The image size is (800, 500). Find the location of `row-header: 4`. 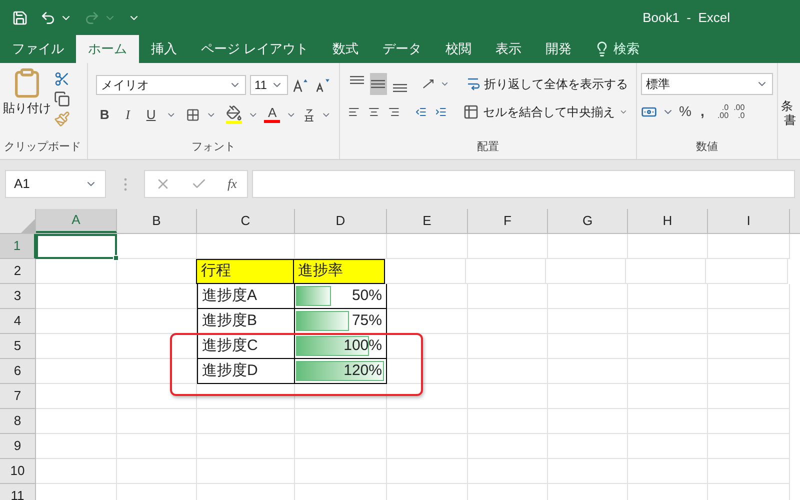

row-header: 4 is located at coordinates (18, 321).